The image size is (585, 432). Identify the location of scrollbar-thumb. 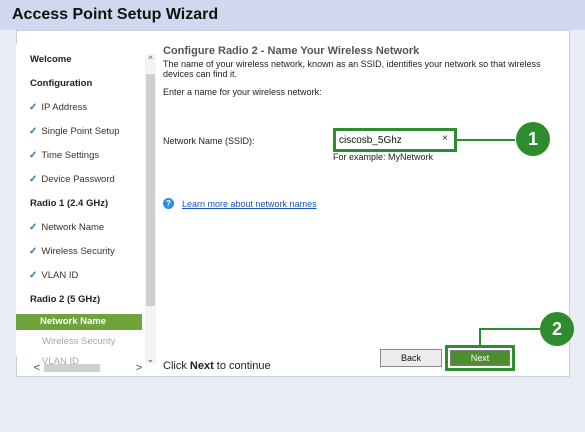
(150, 190).